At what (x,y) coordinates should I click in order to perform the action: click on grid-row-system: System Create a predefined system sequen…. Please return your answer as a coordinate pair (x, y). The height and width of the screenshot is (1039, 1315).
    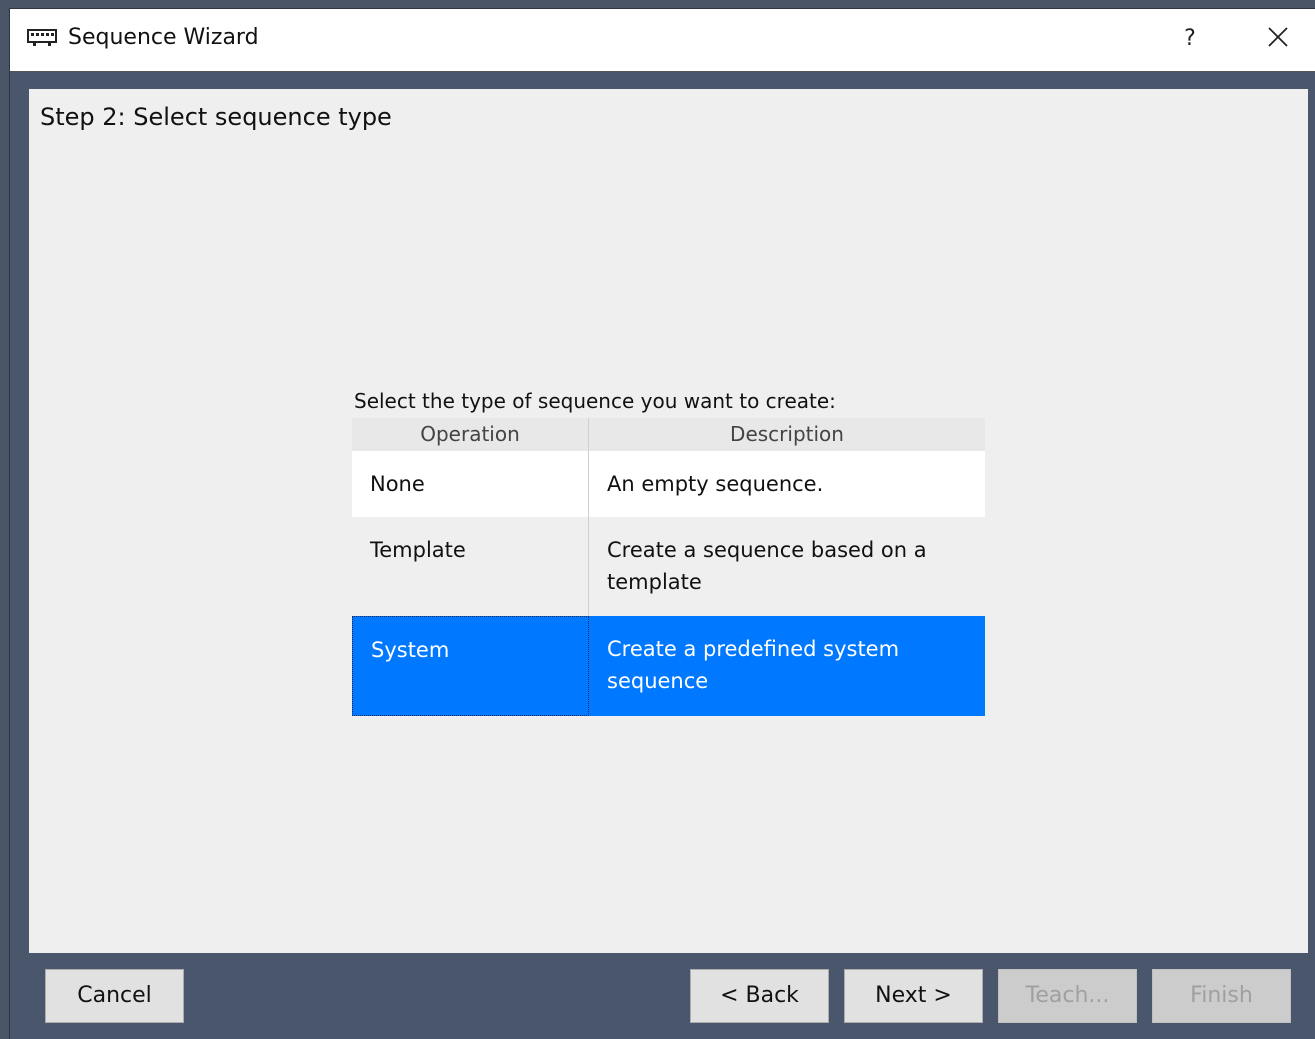
    Looking at the image, I should click on (668, 666).